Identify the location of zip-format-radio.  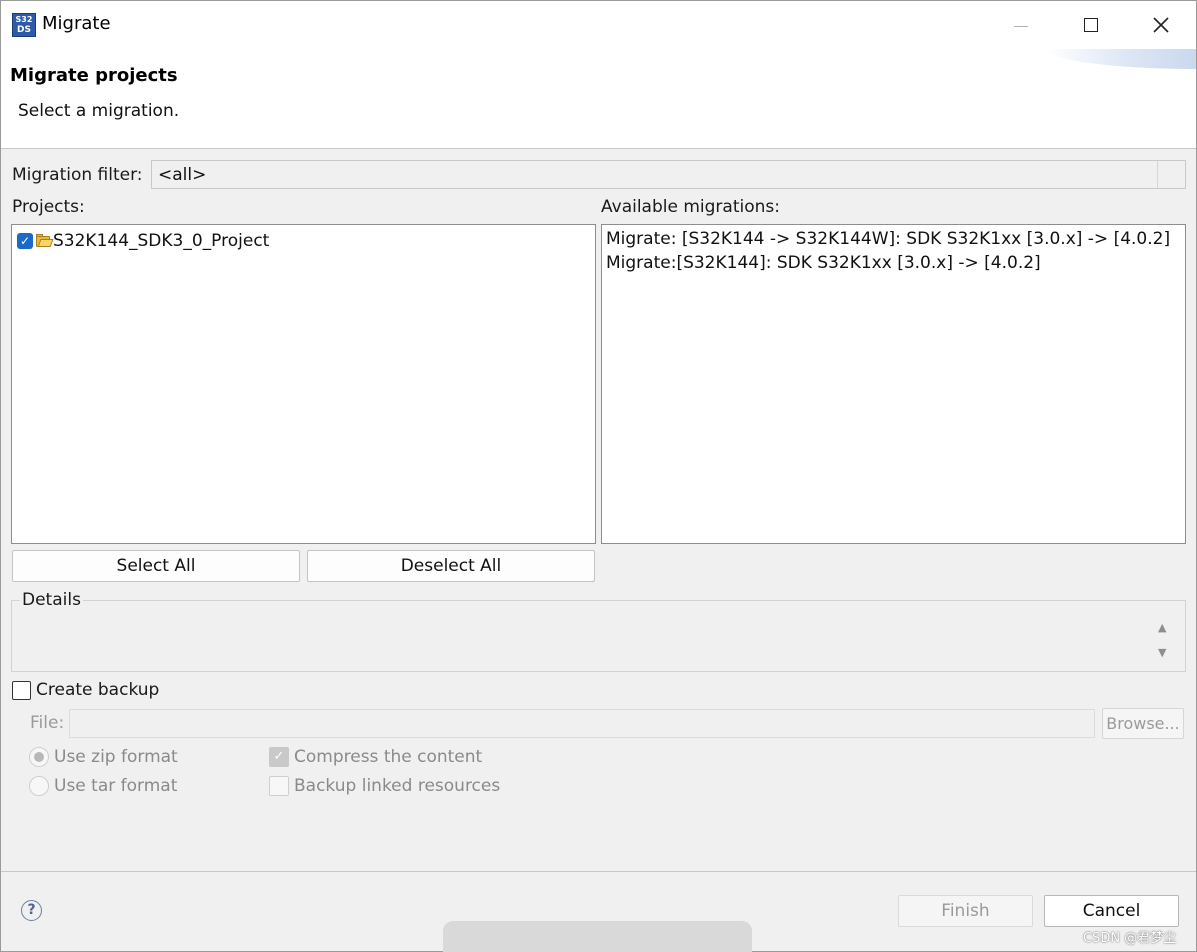
(39, 757).